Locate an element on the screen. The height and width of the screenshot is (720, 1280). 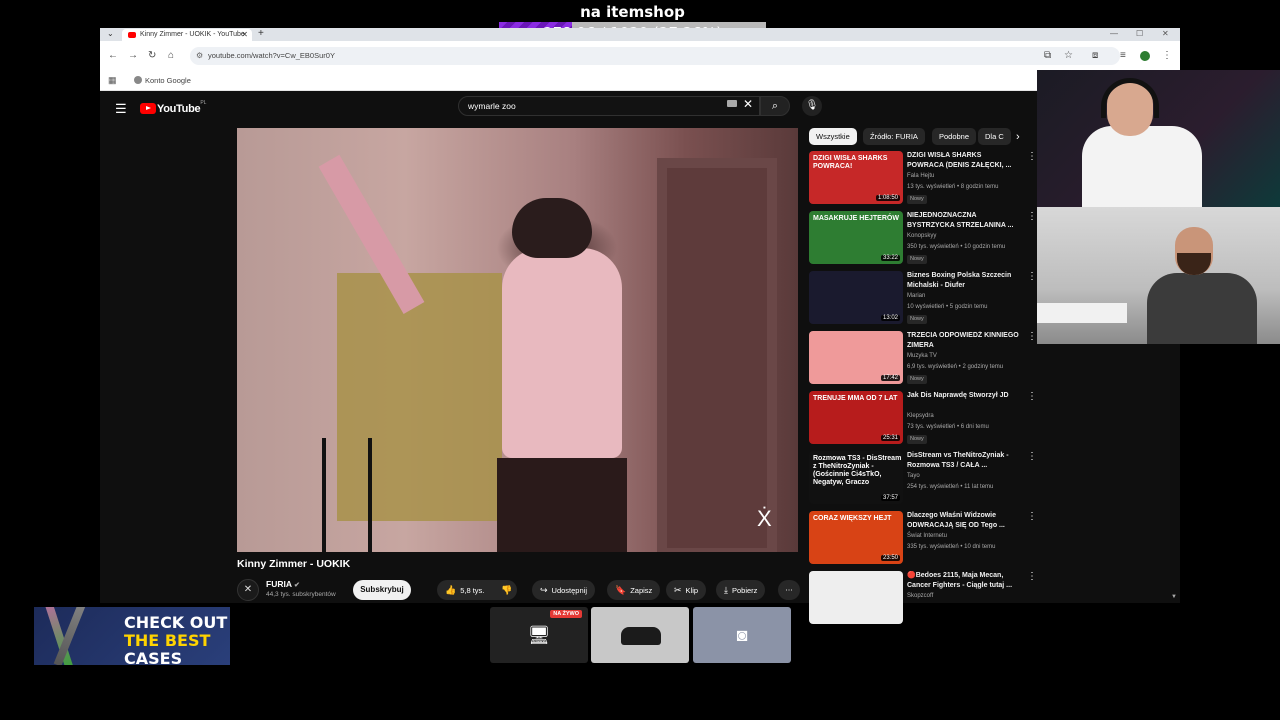
recommendation-thumbnail: MASAKRUJE HEJTERÓW 33:22 is located at coordinates (856, 237).